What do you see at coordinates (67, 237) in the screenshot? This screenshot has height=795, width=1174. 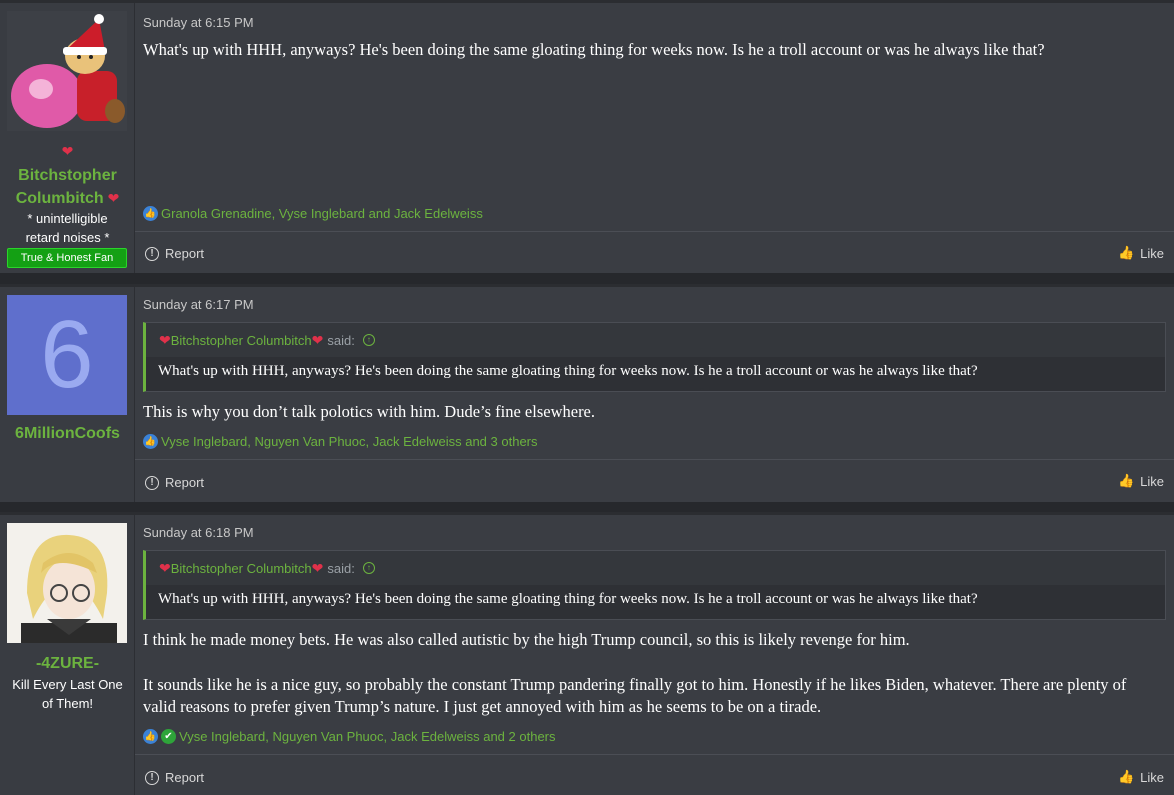 I see `user-title-line: retard noises *` at bounding box center [67, 237].